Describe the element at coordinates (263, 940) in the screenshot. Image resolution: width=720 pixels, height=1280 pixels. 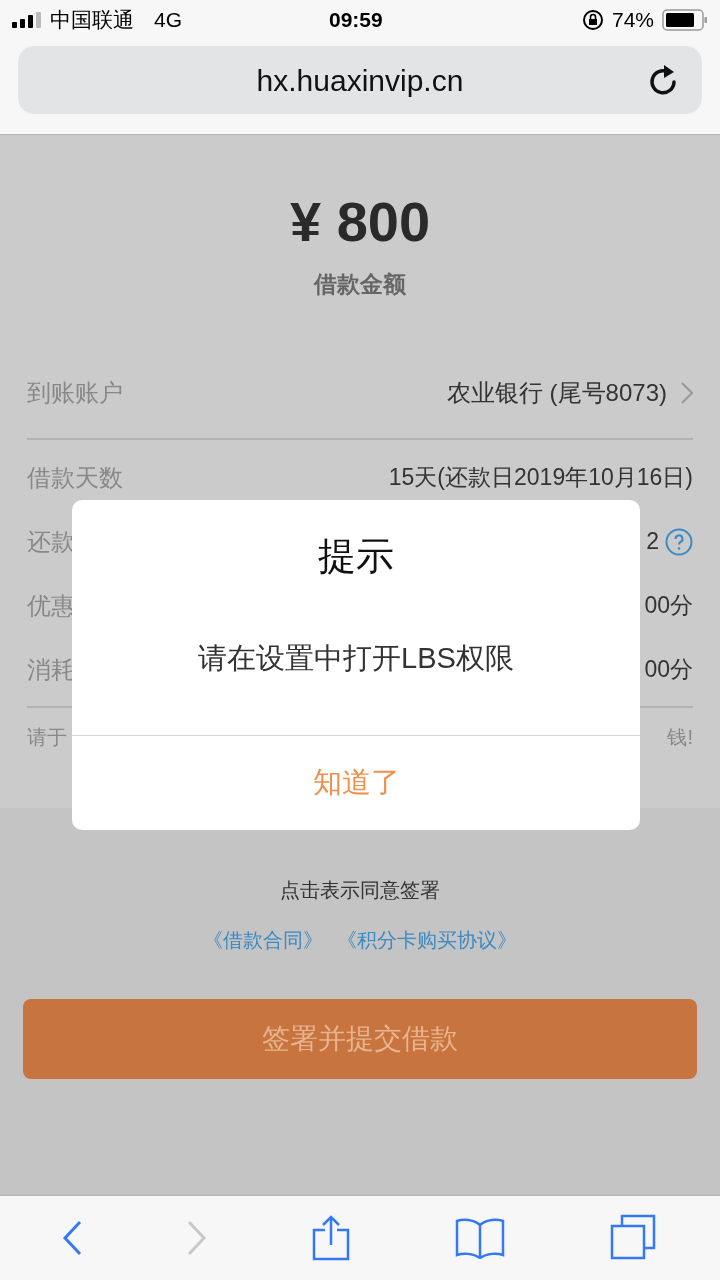
I see `agreement-link: 《借款合同》` at that location.